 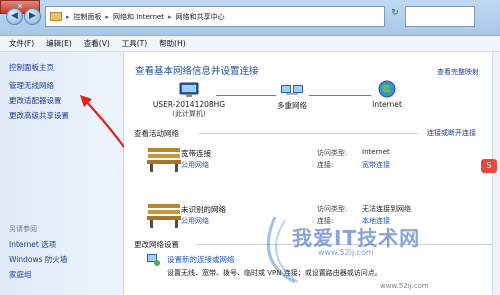 What do you see at coordinates (325, 165) in the screenshot?
I see `connection-label: 连接:` at bounding box center [325, 165].